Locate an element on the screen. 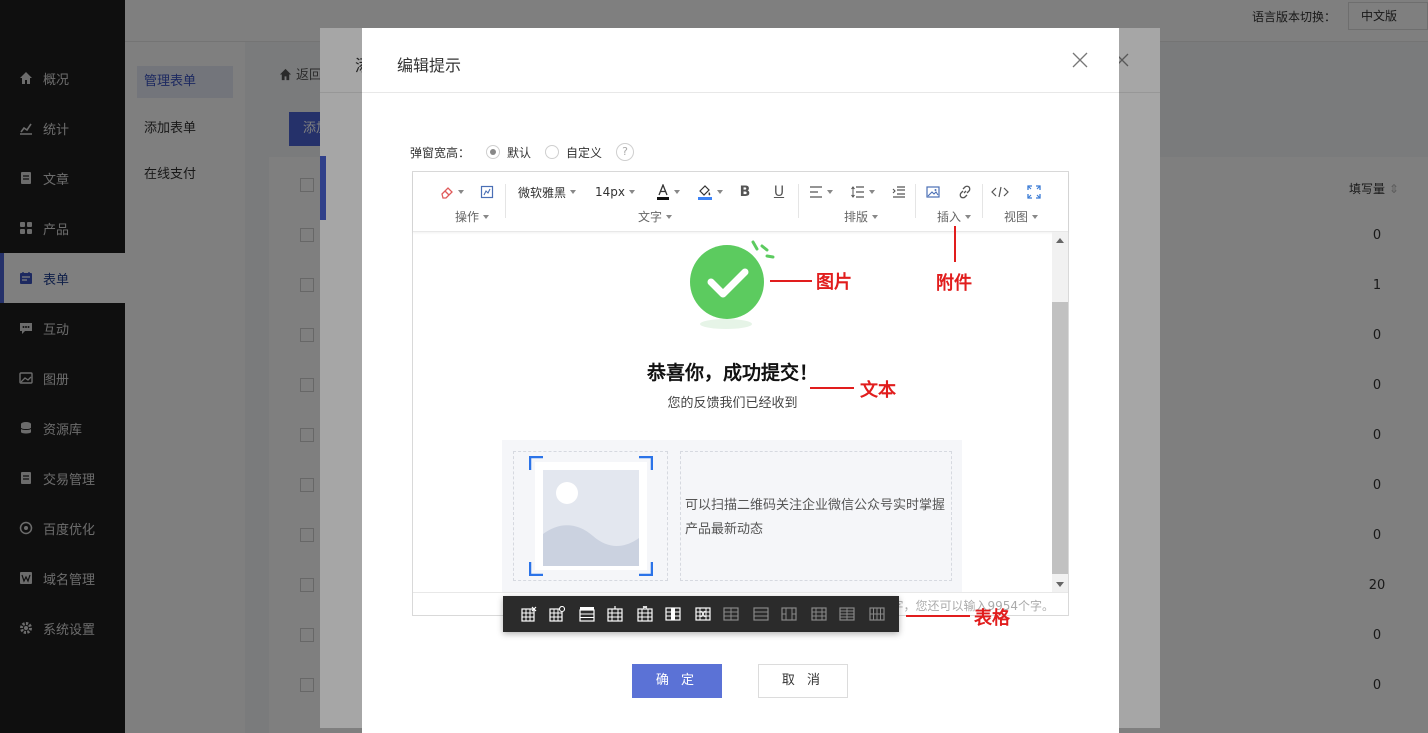 The image size is (1428, 733). qr-code-table: 可以扫描二维码关注企业微信公众号实时掌握产品最新动态 is located at coordinates (732, 516).